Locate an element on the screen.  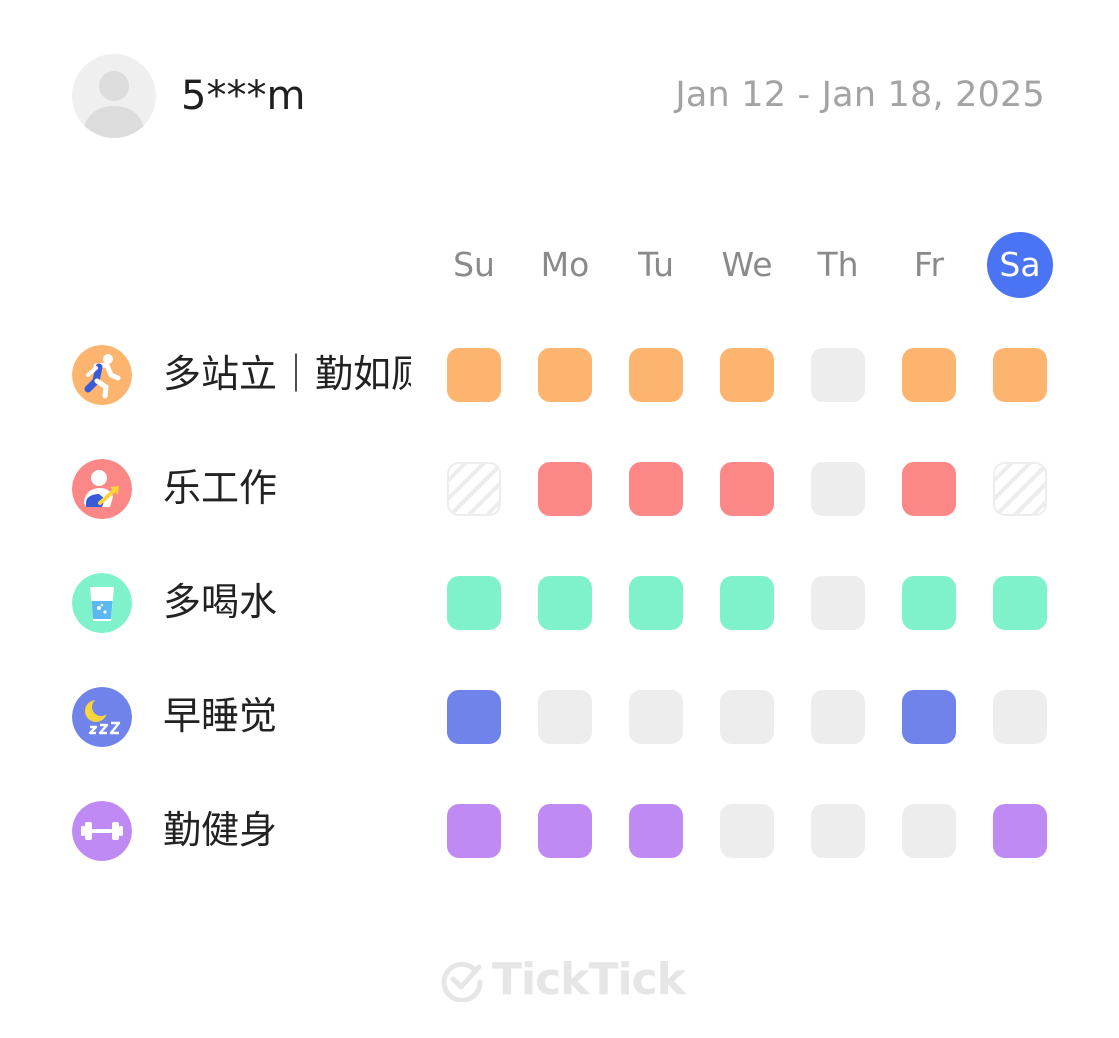
day-header-we: We is located at coordinates (747, 264).